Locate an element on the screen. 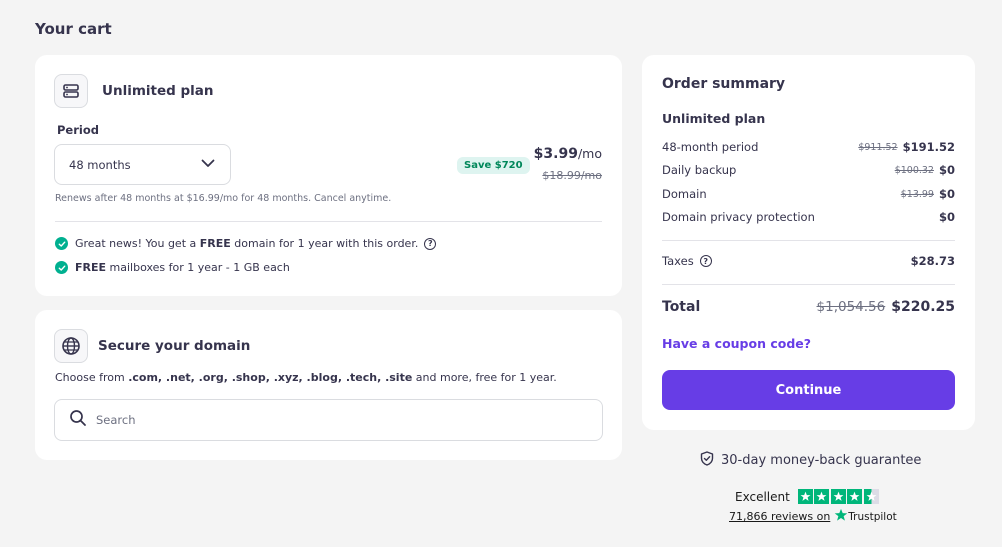 The height and width of the screenshot is (547, 1002). period-select: 48 months is located at coordinates (142, 164).